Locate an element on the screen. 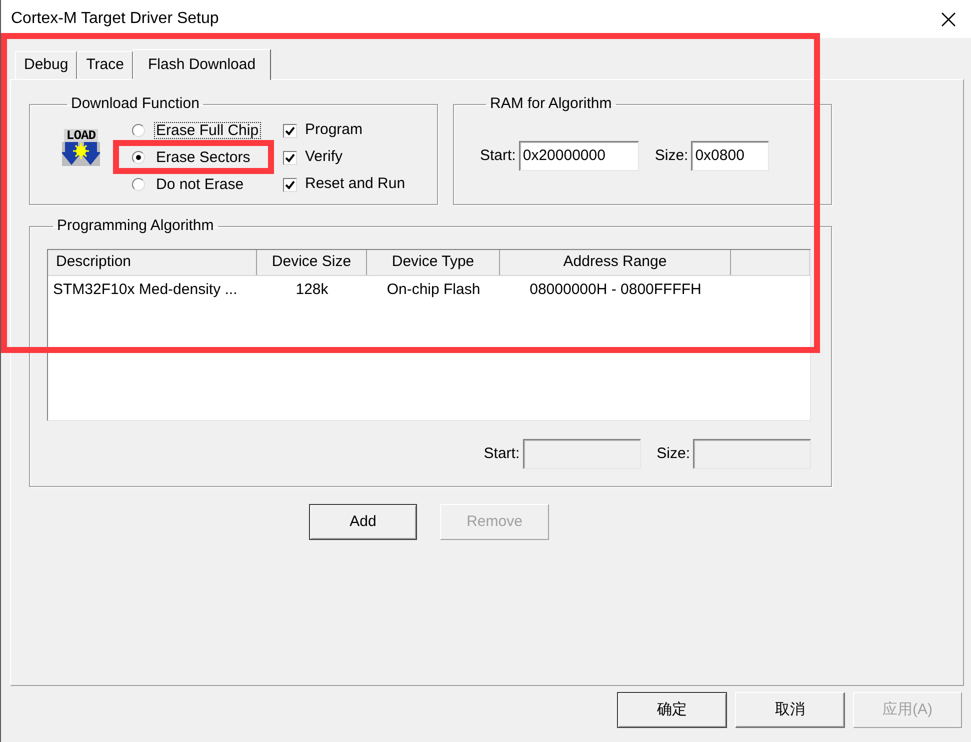 The height and width of the screenshot is (742, 971). tab: Flash Download is located at coordinates (202, 64).